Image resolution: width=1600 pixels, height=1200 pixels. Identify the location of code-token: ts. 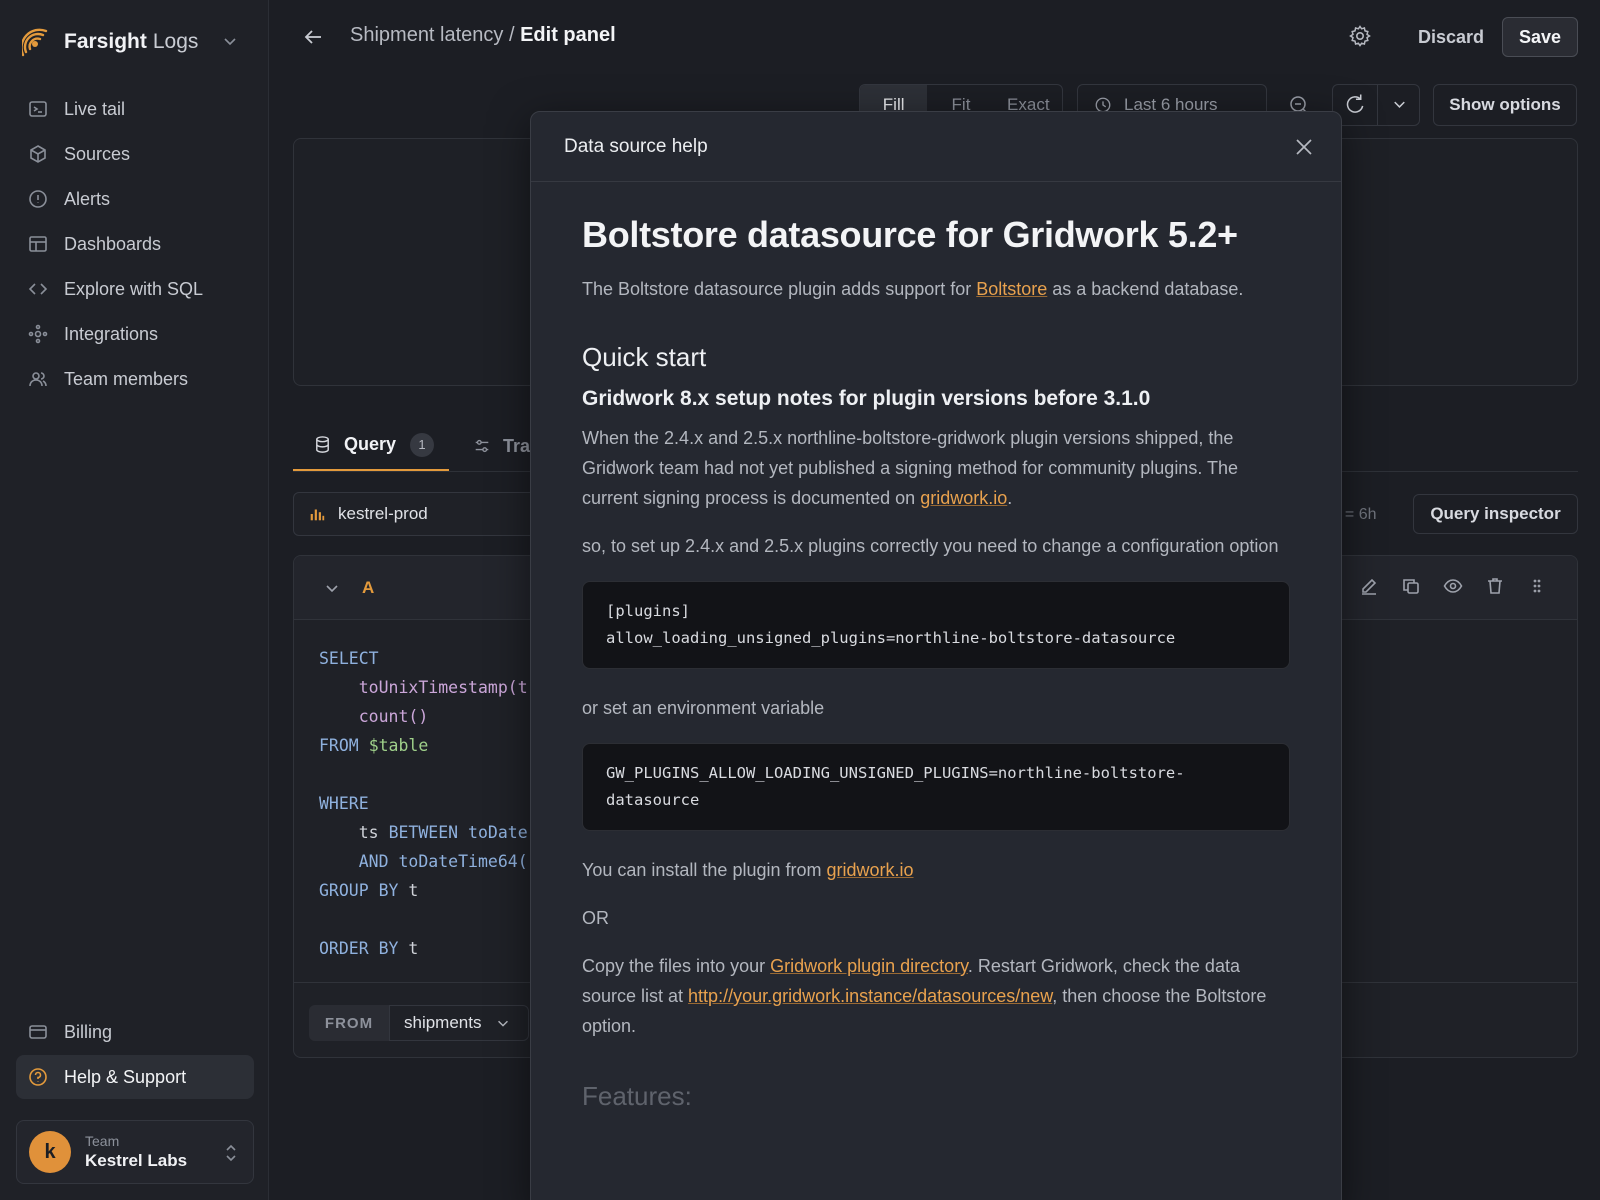
(368, 832).